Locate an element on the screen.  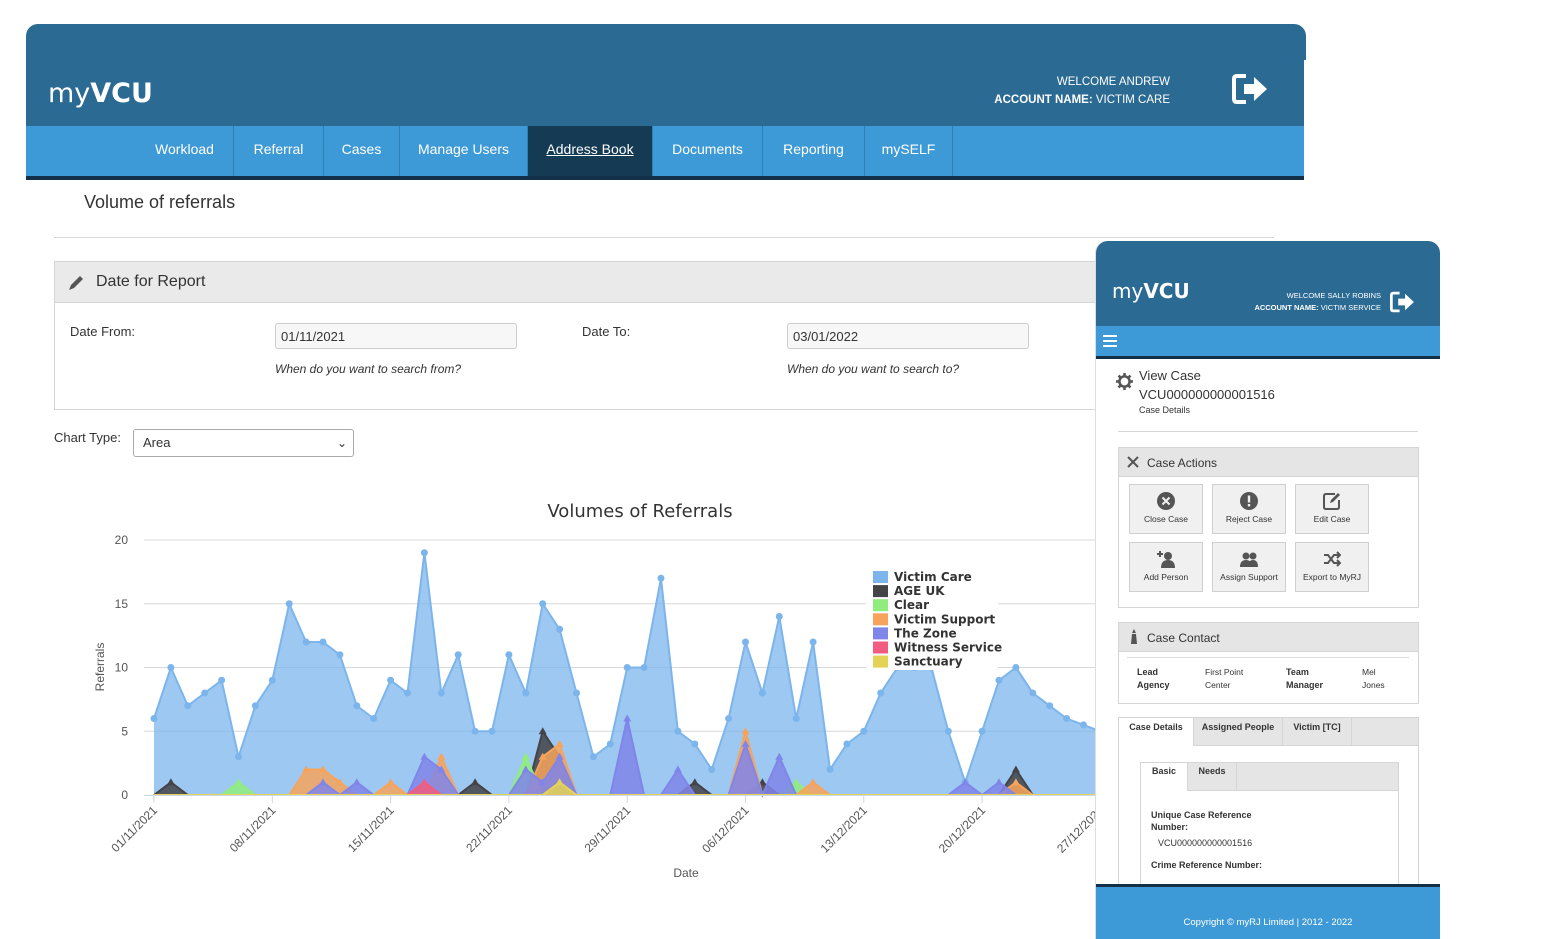
mobile-logo: myVCU is located at coordinates (1151, 291).